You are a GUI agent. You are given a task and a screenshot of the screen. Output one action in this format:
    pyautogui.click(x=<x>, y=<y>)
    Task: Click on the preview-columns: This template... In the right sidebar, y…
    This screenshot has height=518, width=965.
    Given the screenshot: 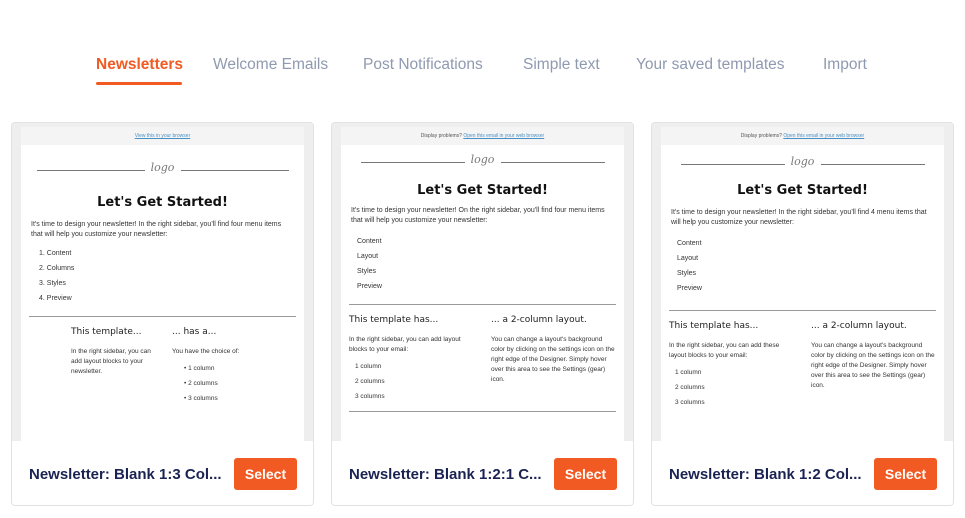 What is the action you would take?
    pyautogui.click(x=162, y=377)
    